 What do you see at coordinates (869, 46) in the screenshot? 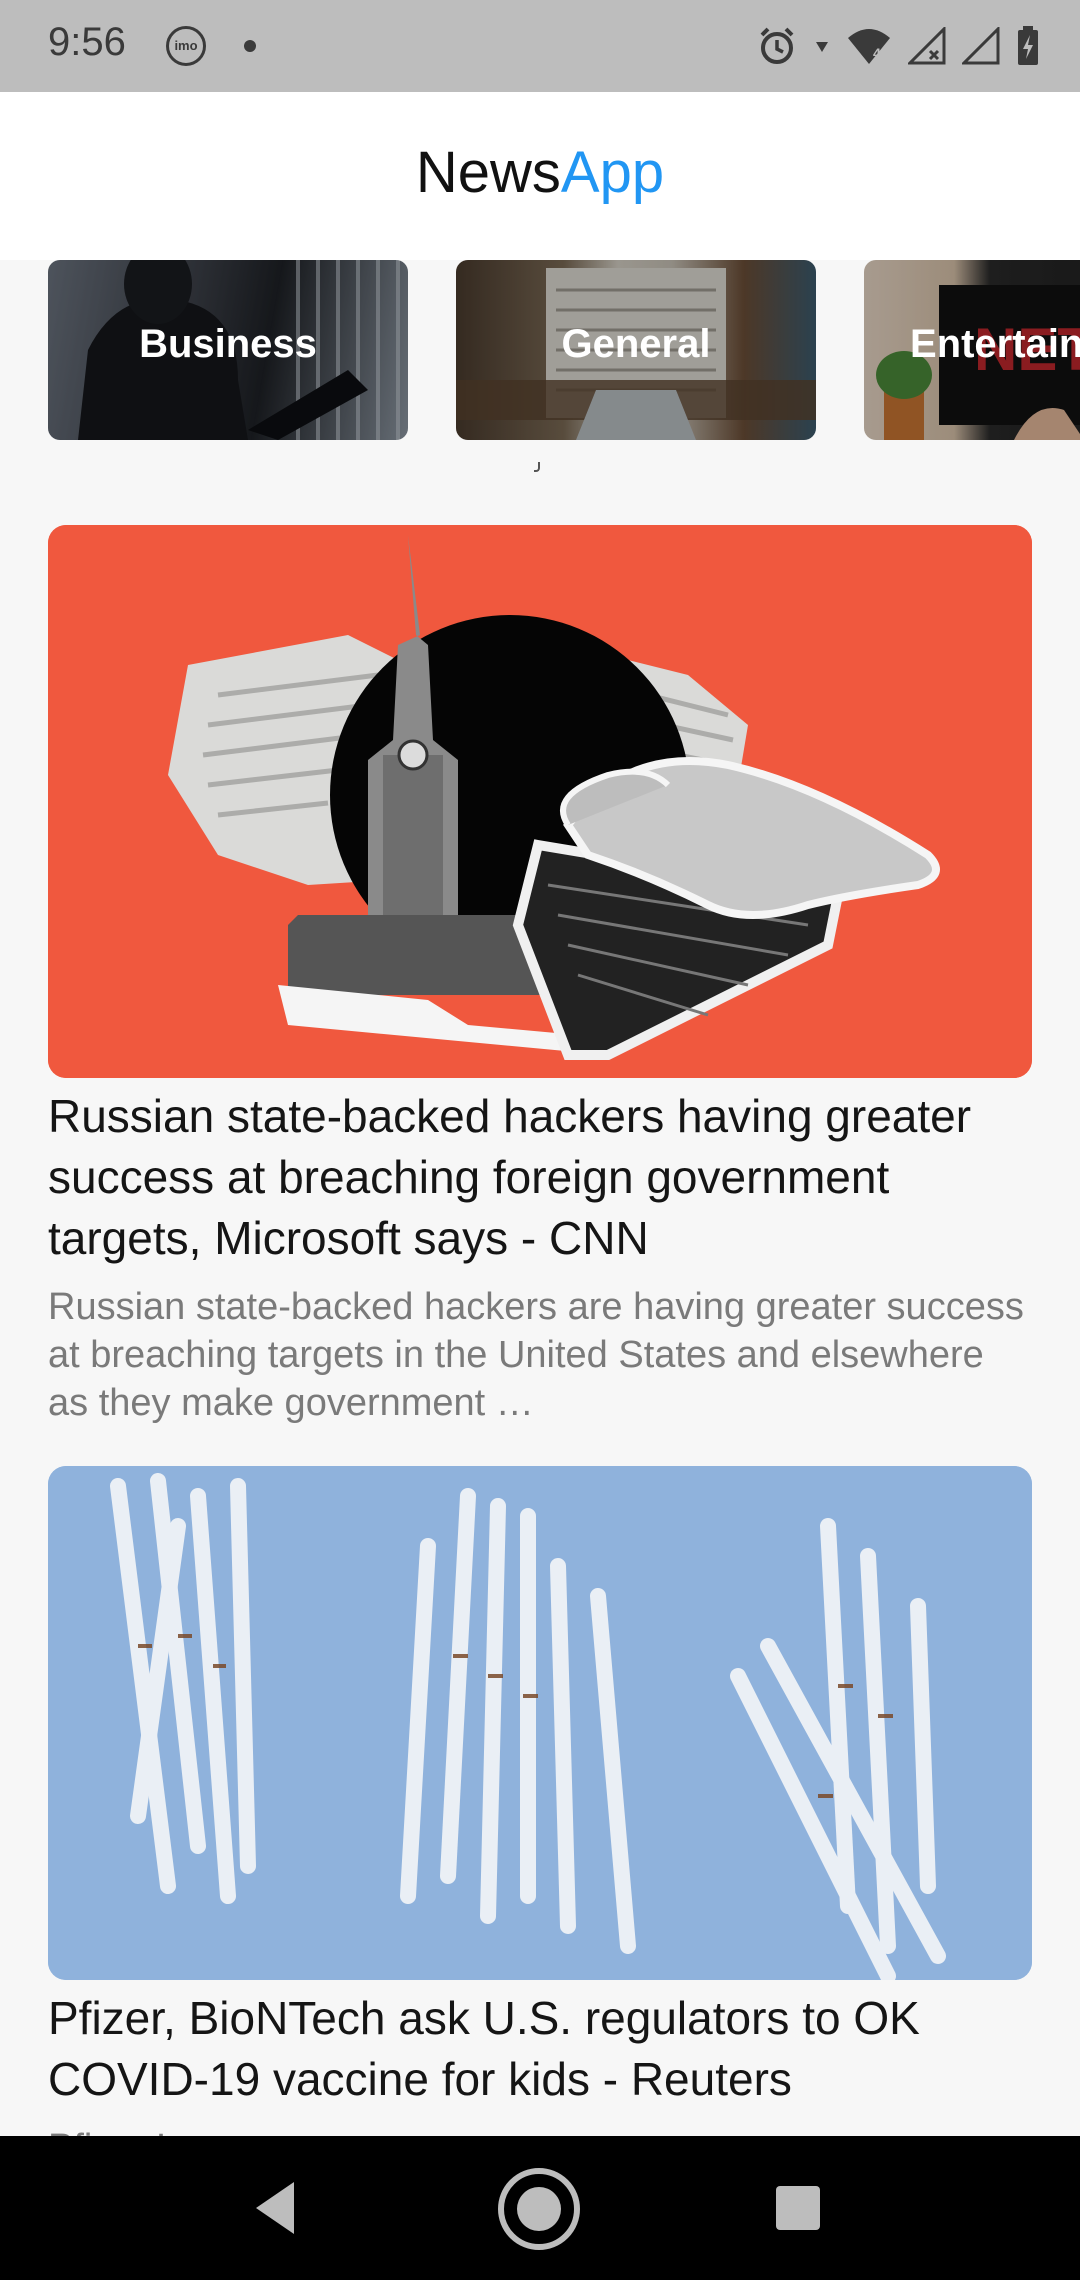
I see `wifi-icon: 4` at bounding box center [869, 46].